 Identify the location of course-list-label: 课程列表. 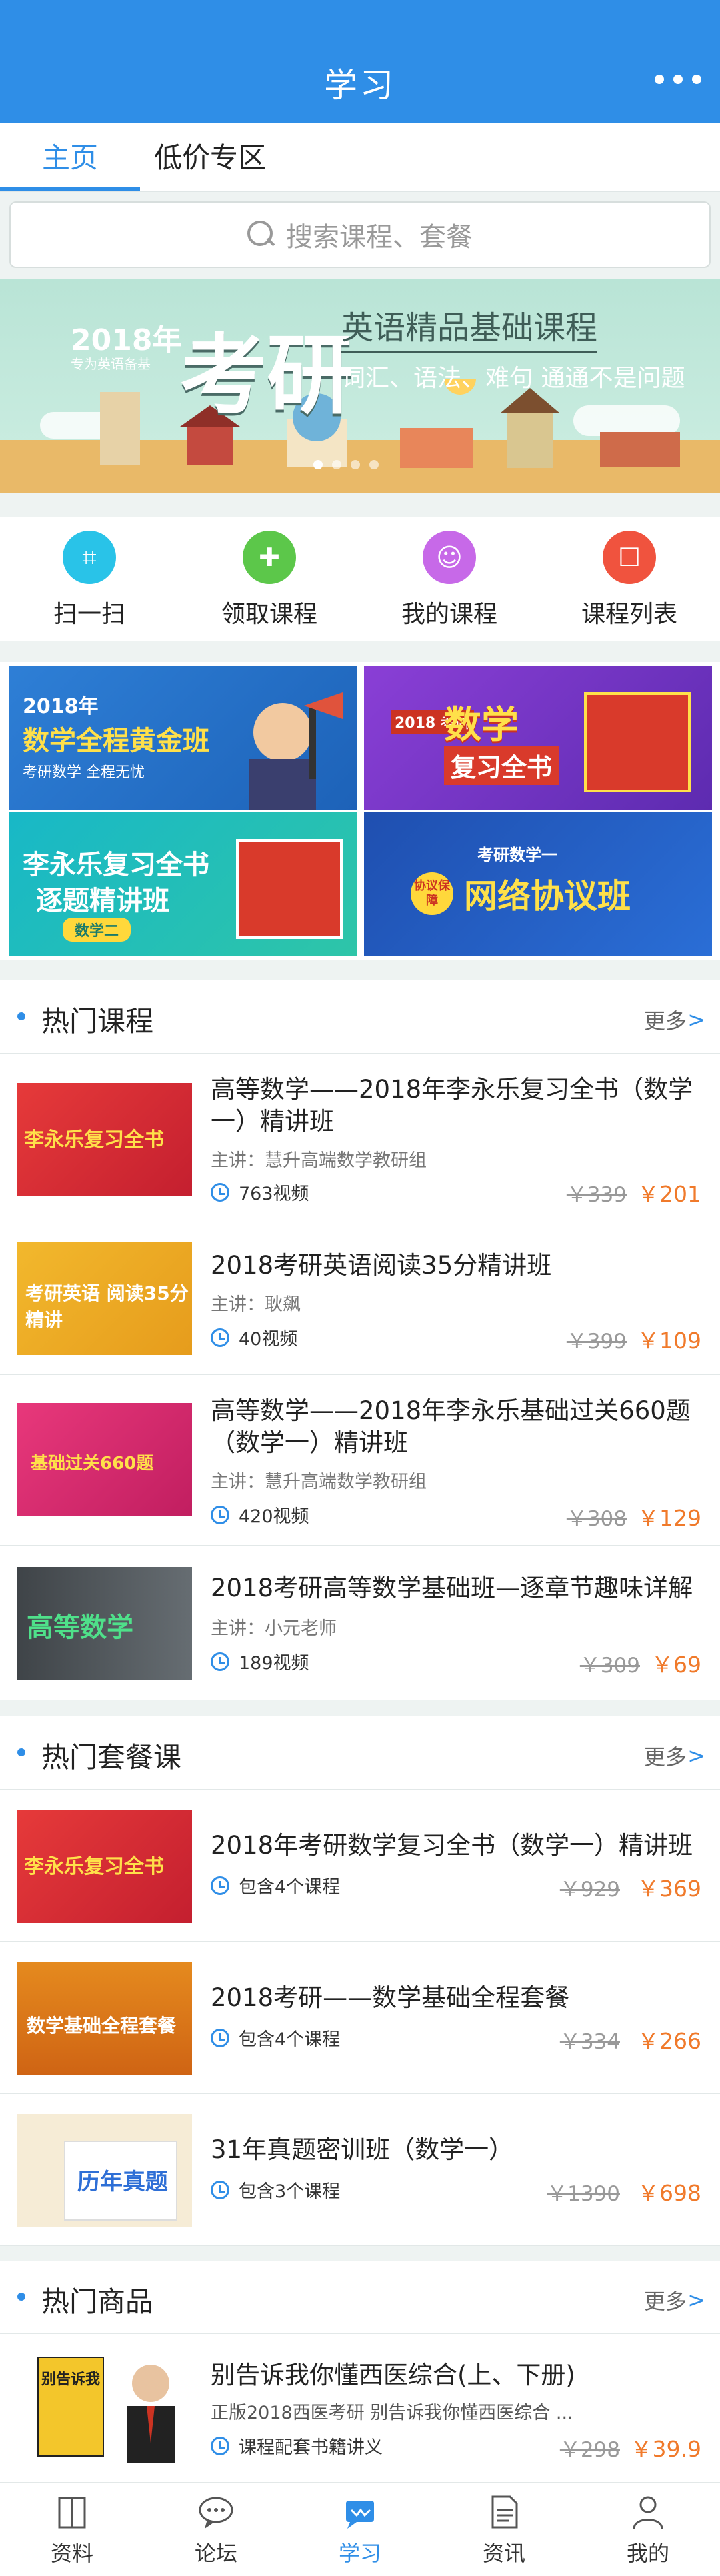
(629, 614).